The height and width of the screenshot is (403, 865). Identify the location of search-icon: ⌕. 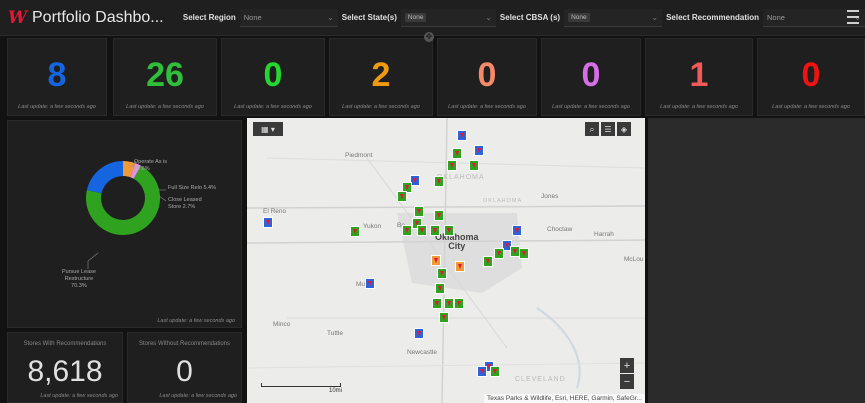
(592, 129).